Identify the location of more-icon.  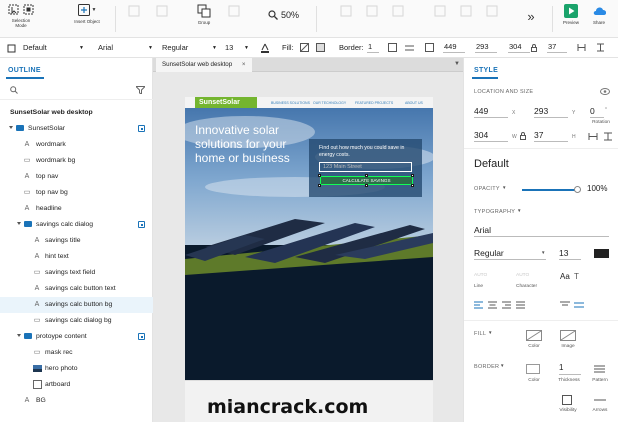
(429, 47).